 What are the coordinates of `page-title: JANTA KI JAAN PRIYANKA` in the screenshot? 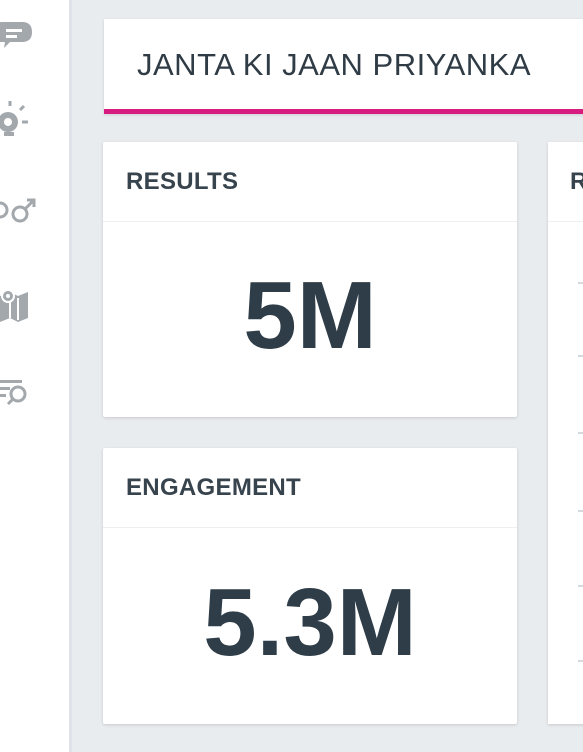 It's located at (334, 64).